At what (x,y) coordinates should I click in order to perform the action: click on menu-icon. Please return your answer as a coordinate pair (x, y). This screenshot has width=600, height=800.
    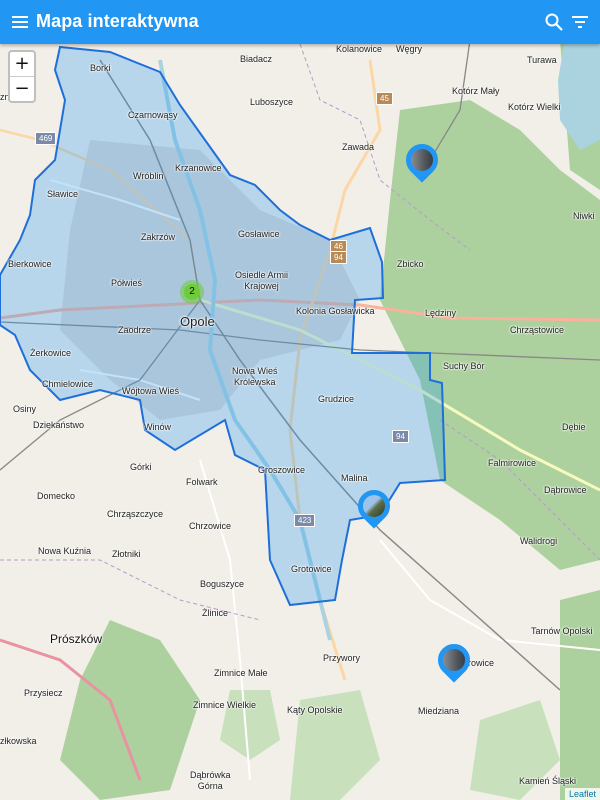
    Looking at the image, I should click on (20, 22).